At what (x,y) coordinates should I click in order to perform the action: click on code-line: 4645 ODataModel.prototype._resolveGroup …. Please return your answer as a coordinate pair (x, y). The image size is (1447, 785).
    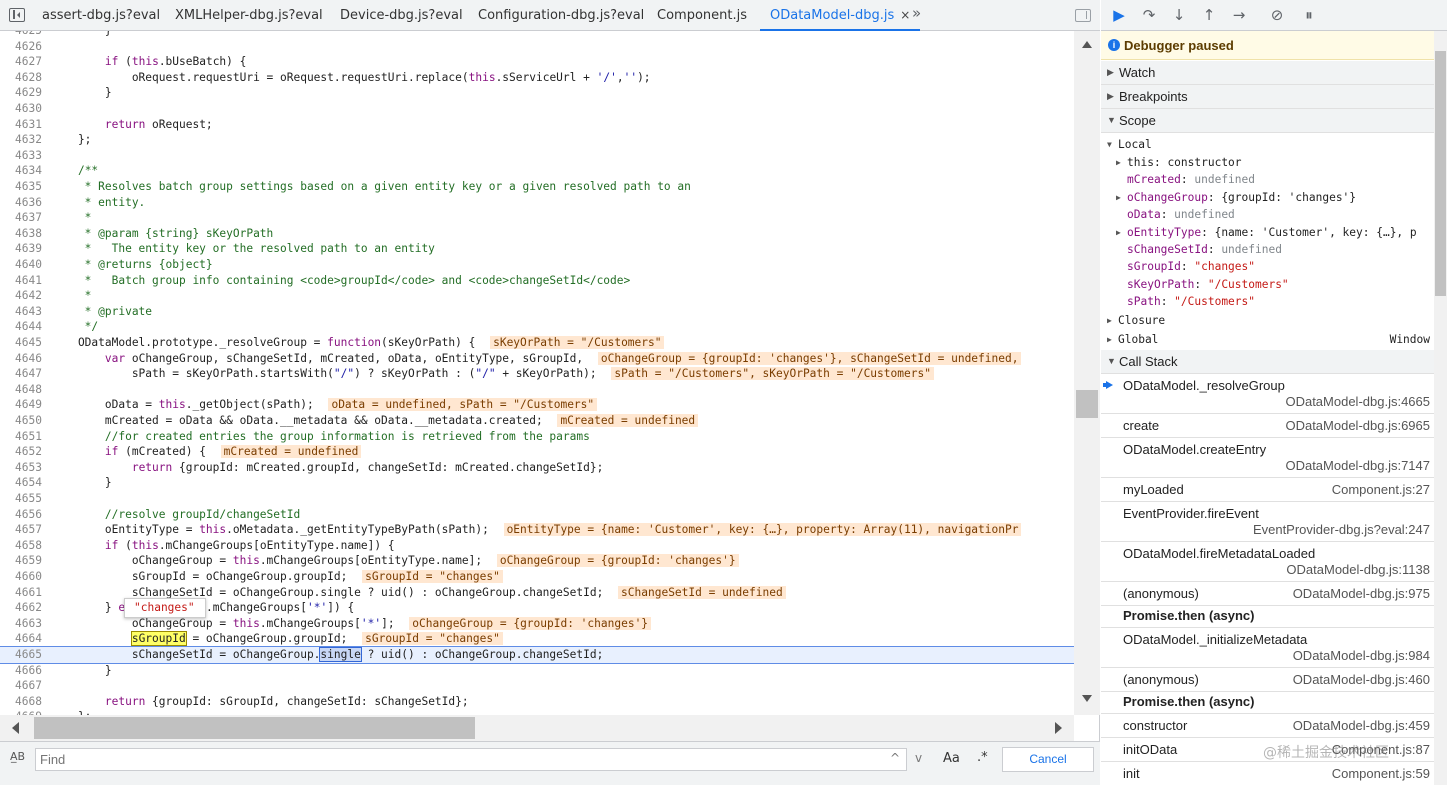
    Looking at the image, I should click on (537, 343).